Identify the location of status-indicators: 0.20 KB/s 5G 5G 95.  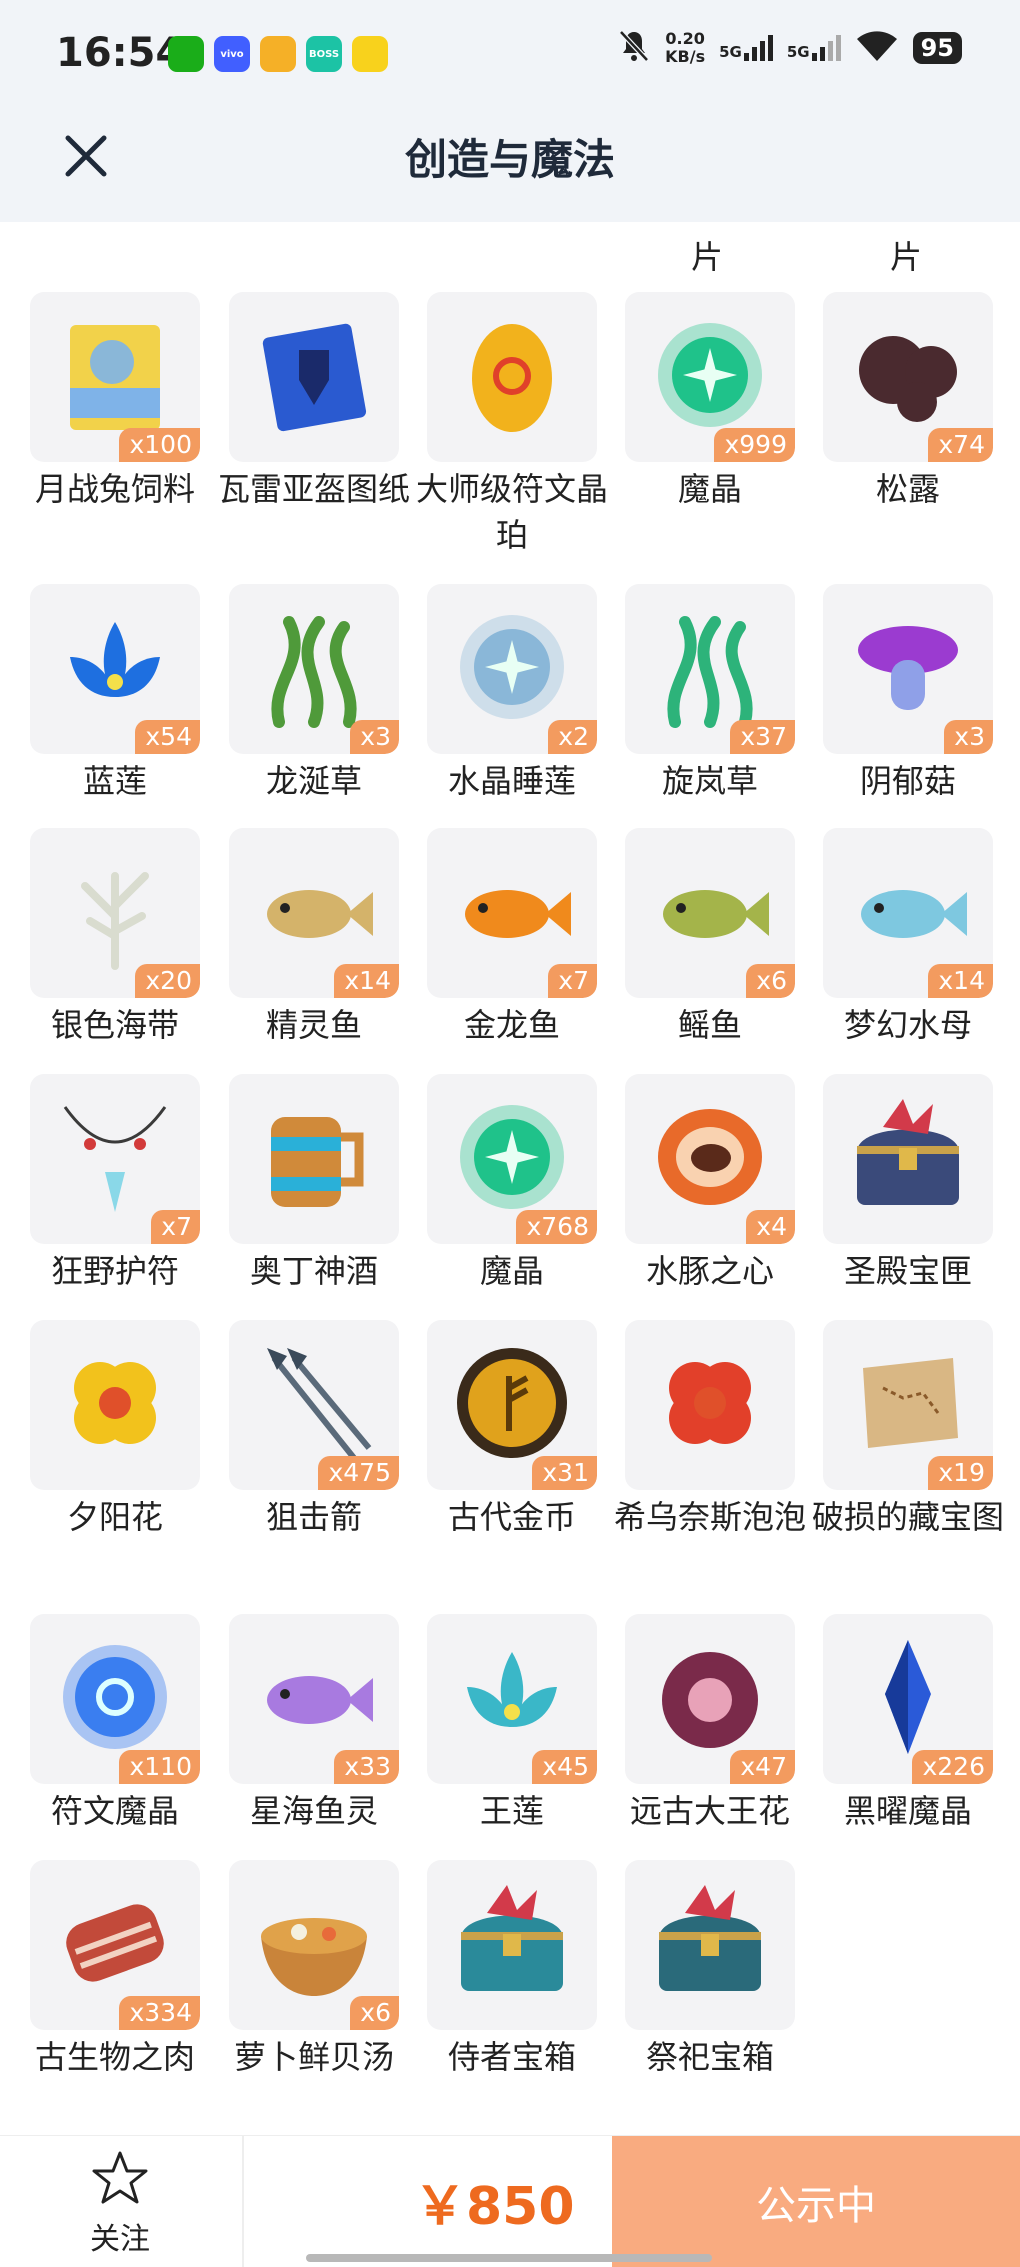
(789, 48).